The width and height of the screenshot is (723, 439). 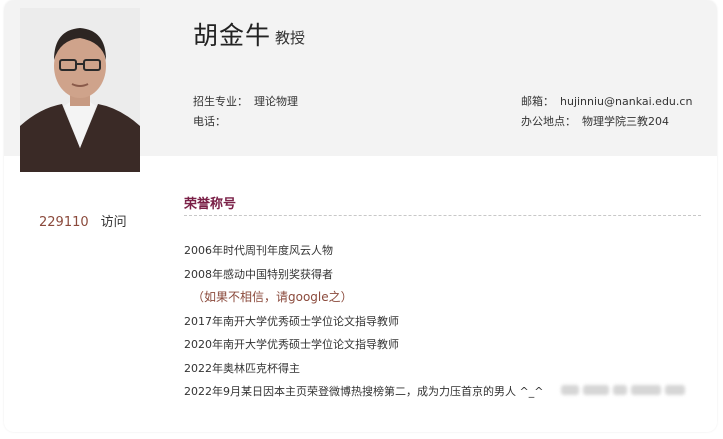 What do you see at coordinates (291, 321) in the screenshot?
I see `honor-item: 2017年南开大学优秀硕士学位论文指导教师` at bounding box center [291, 321].